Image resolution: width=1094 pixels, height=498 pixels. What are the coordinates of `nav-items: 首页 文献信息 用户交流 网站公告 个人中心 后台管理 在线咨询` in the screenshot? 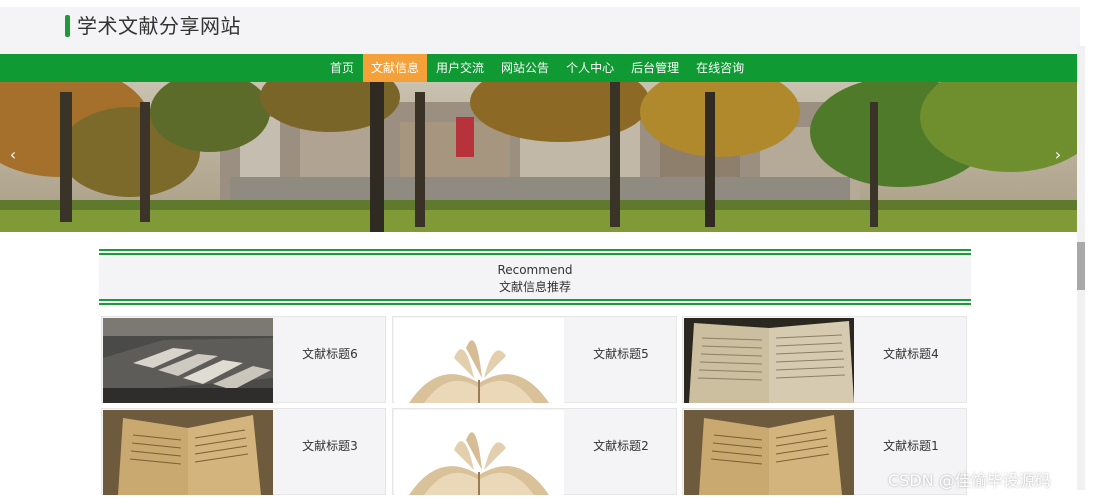 It's located at (537, 68).